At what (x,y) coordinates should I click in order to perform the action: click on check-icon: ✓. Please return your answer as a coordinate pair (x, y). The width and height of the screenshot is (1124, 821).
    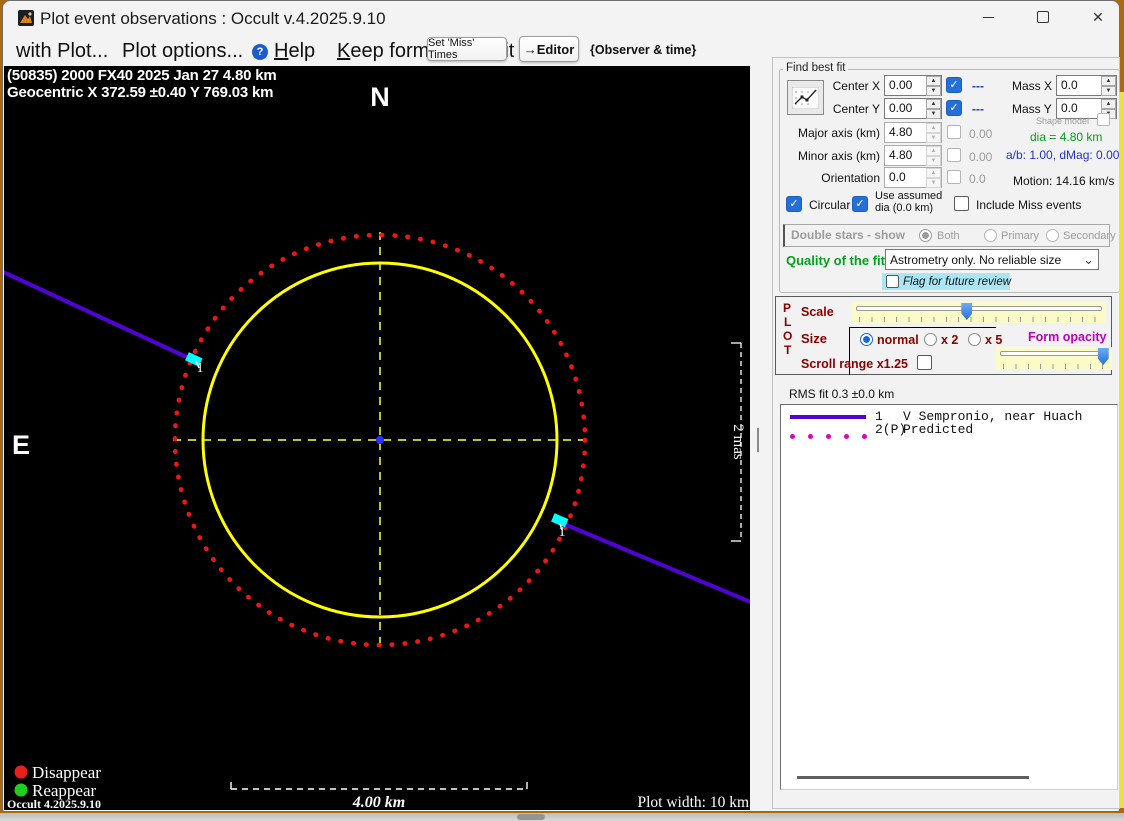
    Looking at the image, I should click on (860, 204).